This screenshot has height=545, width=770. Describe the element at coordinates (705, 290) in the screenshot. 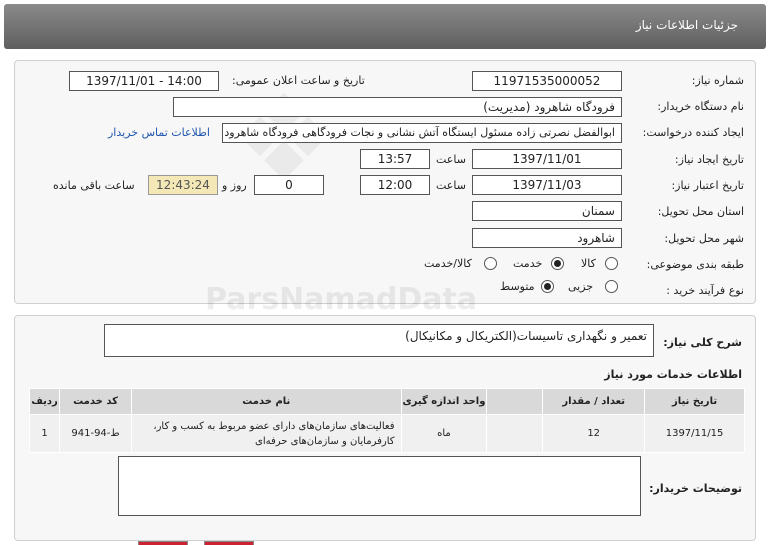

I see `process-label: نوع فرآیند خرید :` at that location.